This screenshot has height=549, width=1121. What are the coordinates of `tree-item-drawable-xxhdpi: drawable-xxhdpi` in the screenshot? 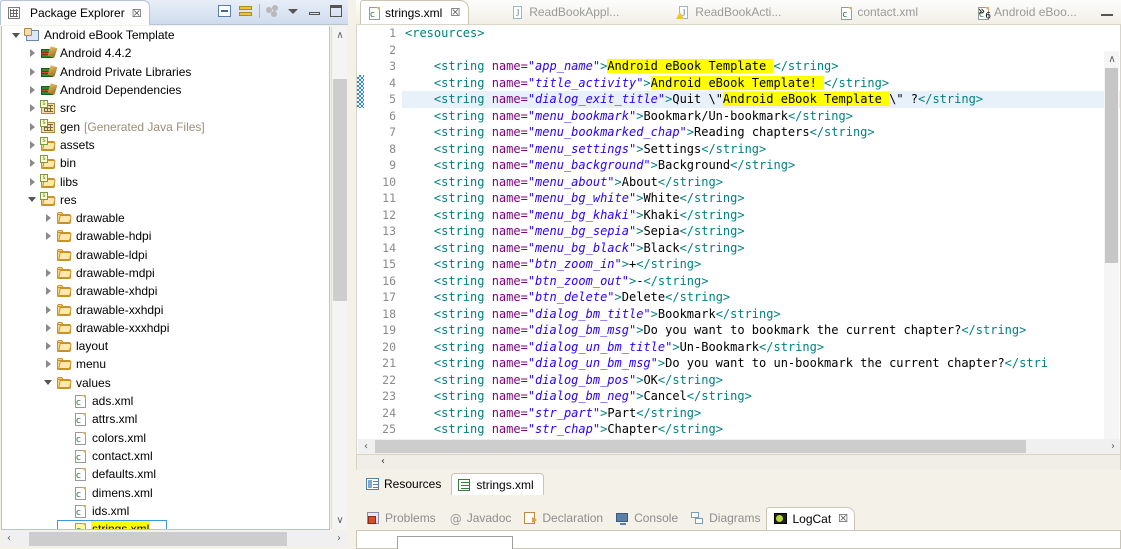 It's located at (165, 309).